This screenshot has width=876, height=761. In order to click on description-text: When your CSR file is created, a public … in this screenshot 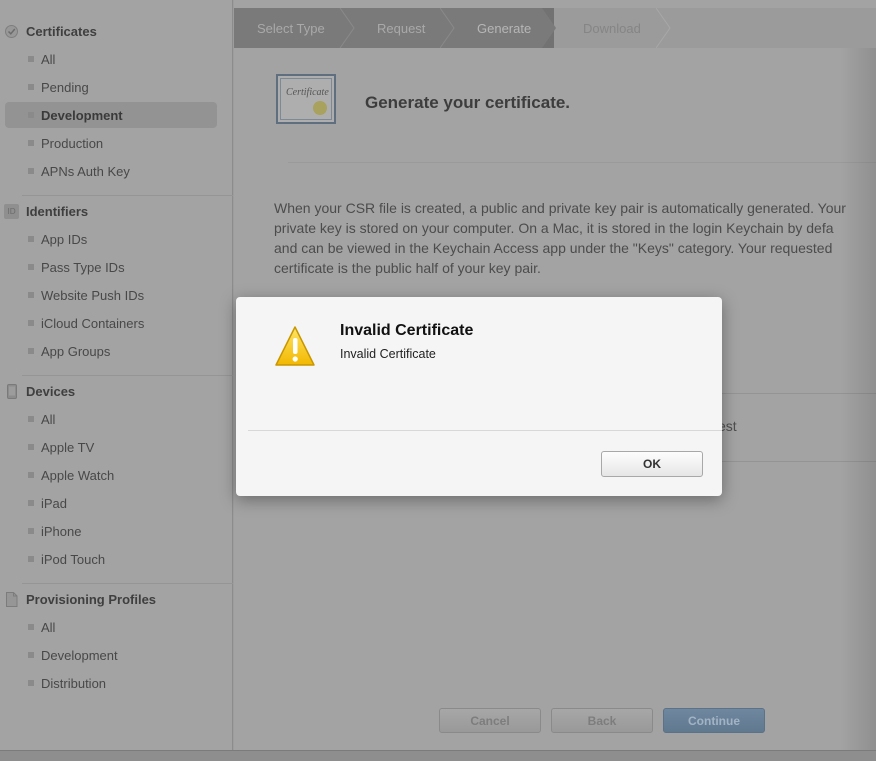, I will do `click(575, 238)`.